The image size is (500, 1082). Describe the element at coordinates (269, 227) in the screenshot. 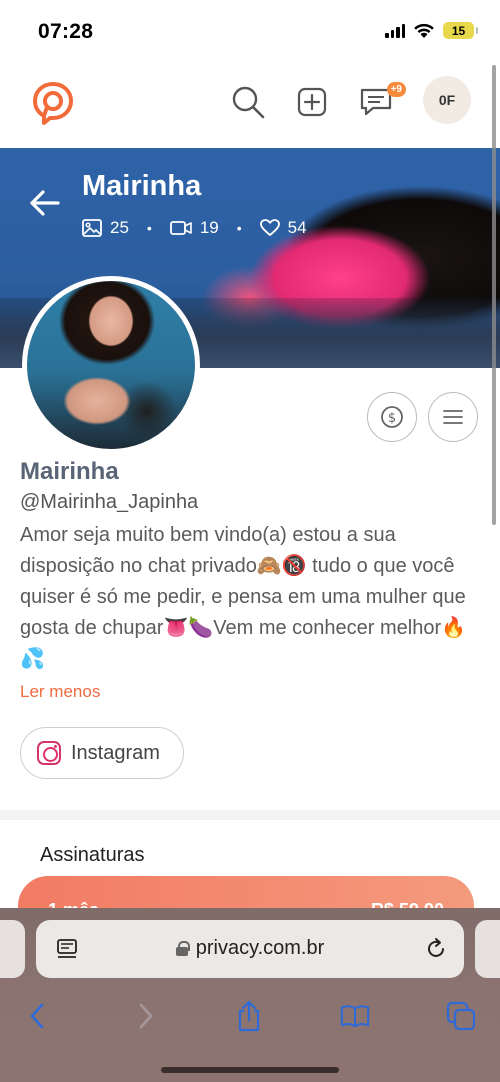

I see `heart-icon` at that location.